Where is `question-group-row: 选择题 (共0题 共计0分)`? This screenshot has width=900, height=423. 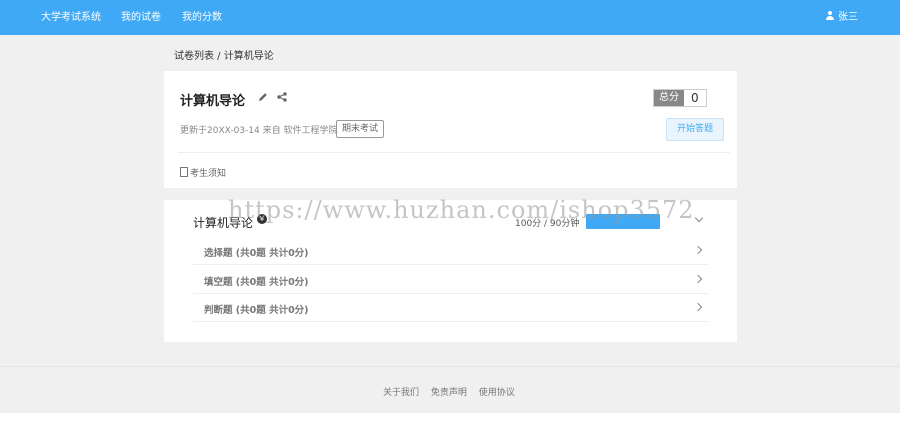
question-group-row: 选择题 (共0题 共计0分) is located at coordinates (450, 250).